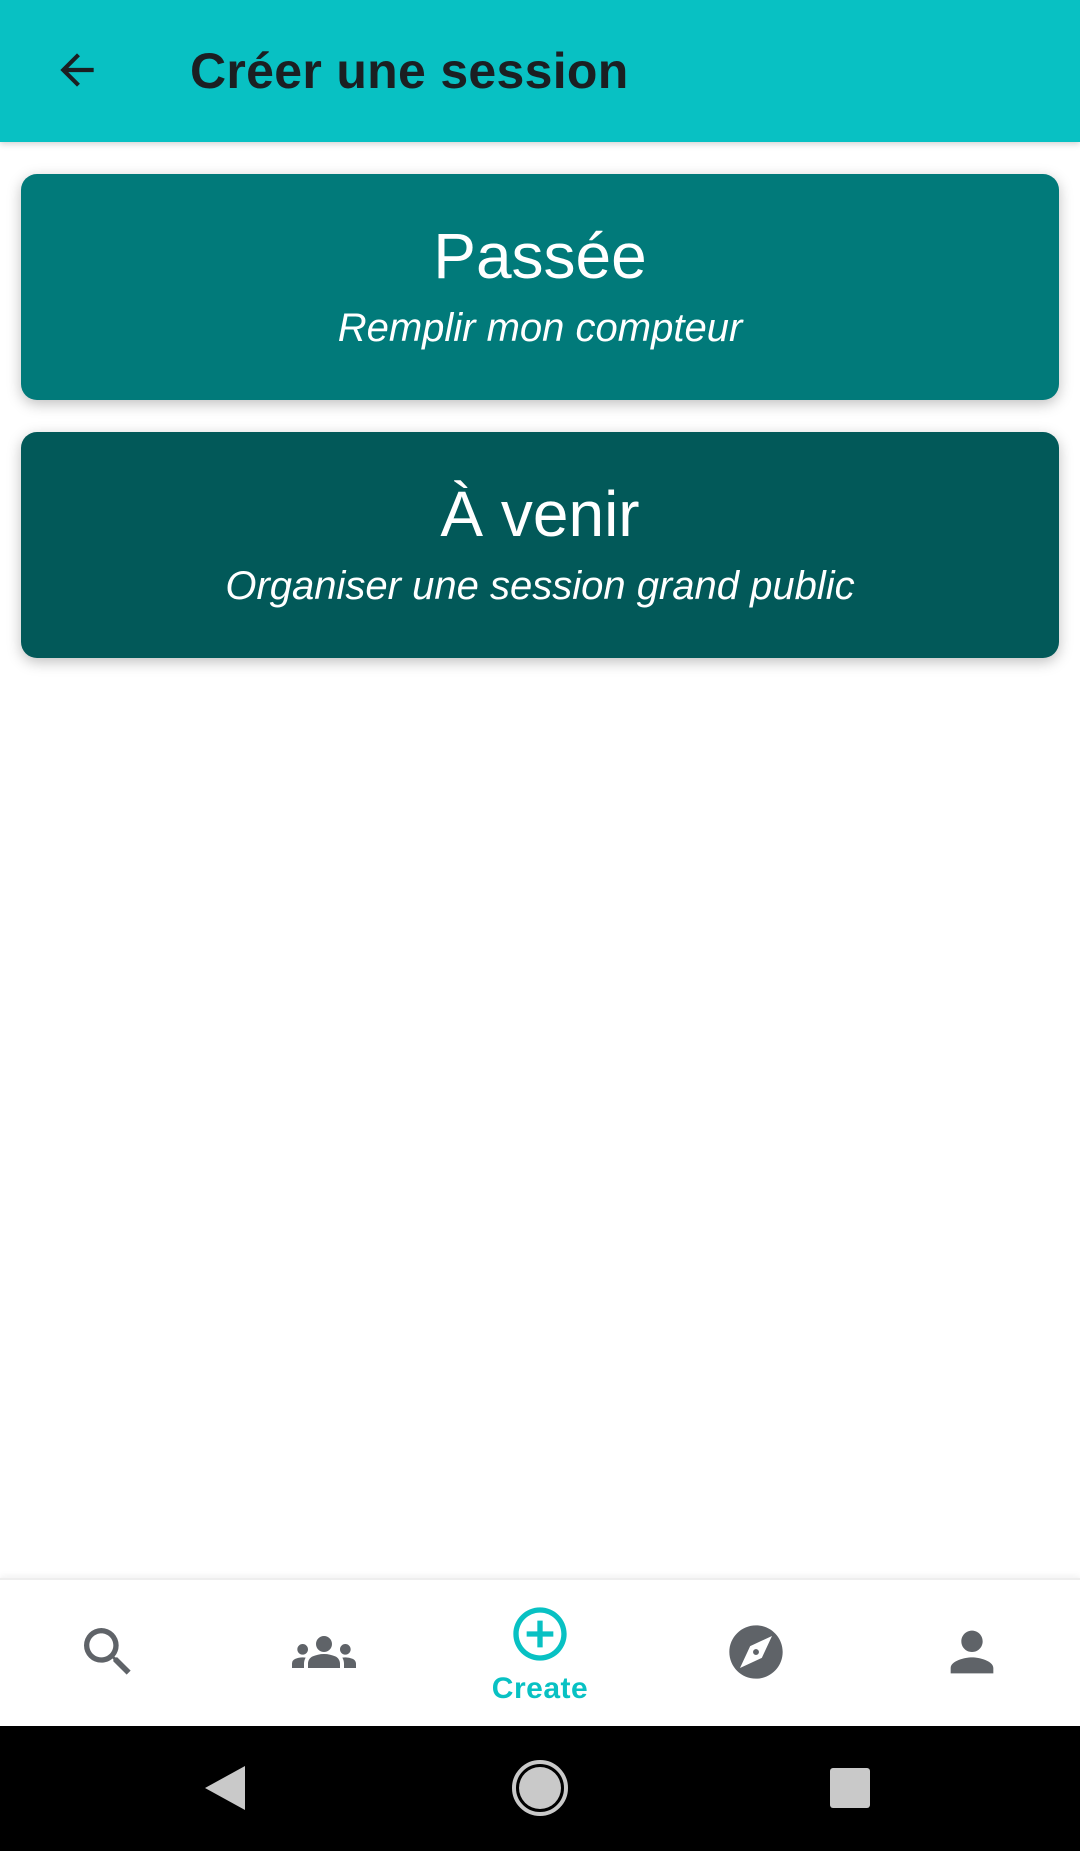 The width and height of the screenshot is (1080, 1851). What do you see at coordinates (540, 328) in the screenshot?
I see `past-session-subtitle: Remplir mon compteur` at bounding box center [540, 328].